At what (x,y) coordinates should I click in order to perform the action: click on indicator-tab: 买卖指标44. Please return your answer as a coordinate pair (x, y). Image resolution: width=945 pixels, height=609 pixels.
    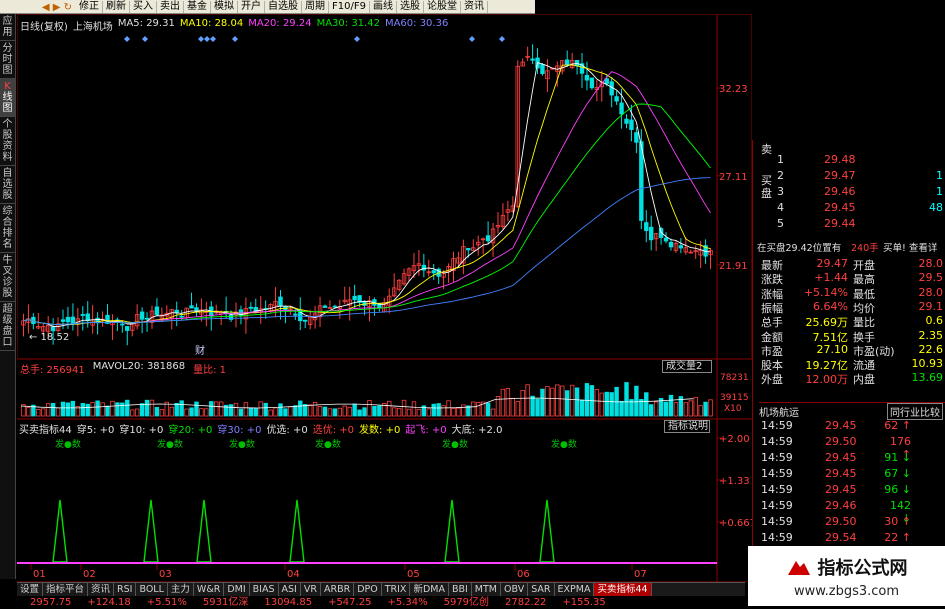
    Looking at the image, I should click on (623, 589).